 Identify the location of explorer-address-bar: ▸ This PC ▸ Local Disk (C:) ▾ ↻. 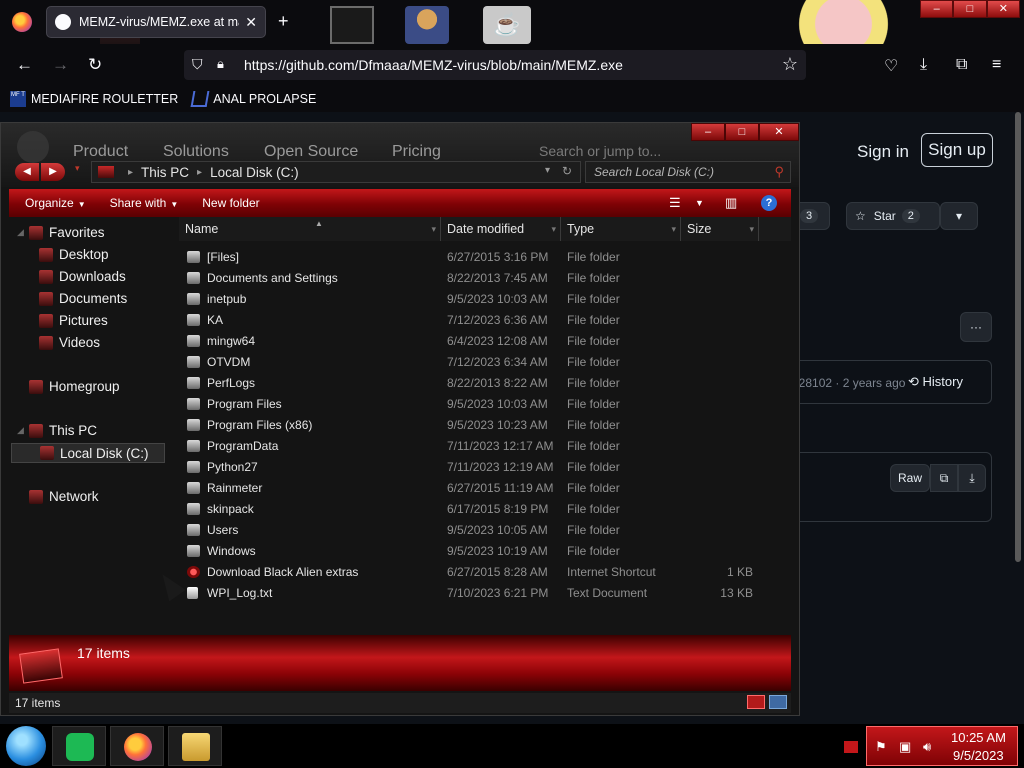
(336, 172).